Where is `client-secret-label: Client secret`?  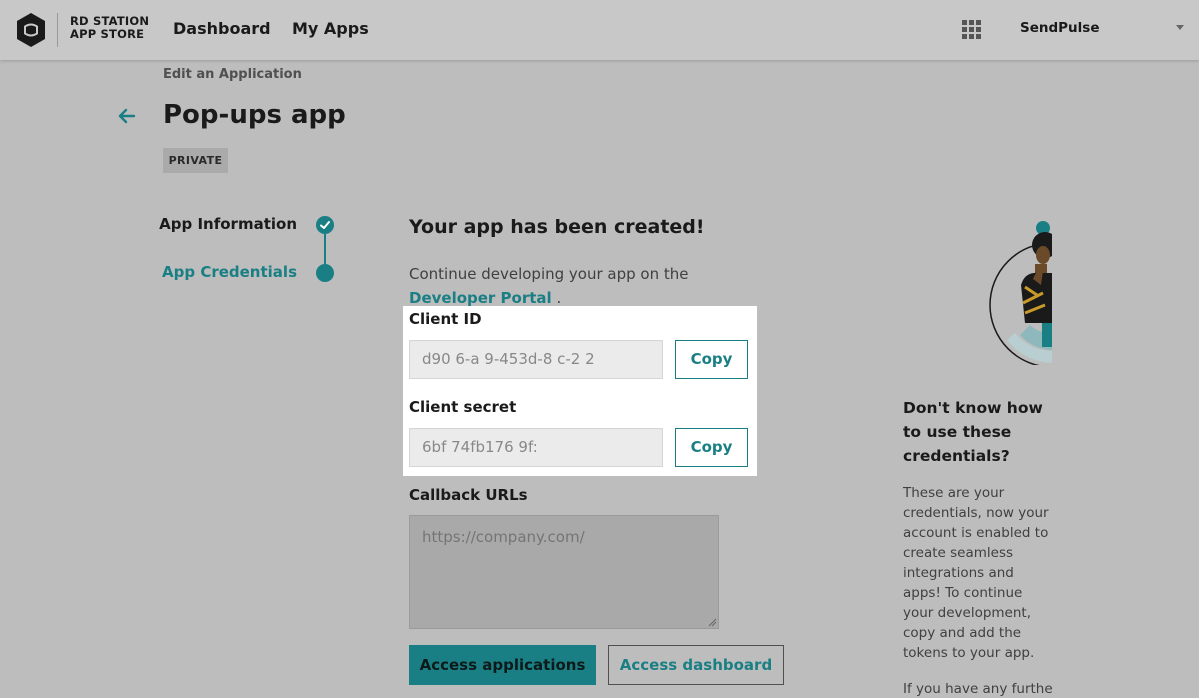 client-secret-label: Client secret is located at coordinates (463, 407).